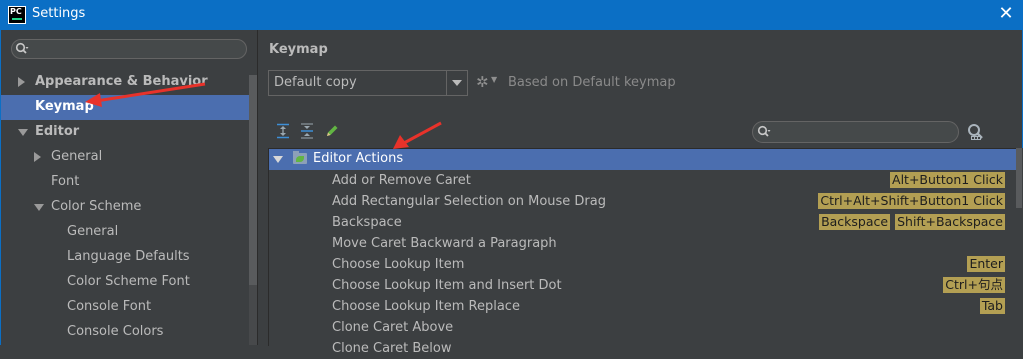 The width and height of the screenshot is (1023, 359). What do you see at coordinates (401, 180) in the screenshot?
I see `action-name: Add or Remove Caret` at bounding box center [401, 180].